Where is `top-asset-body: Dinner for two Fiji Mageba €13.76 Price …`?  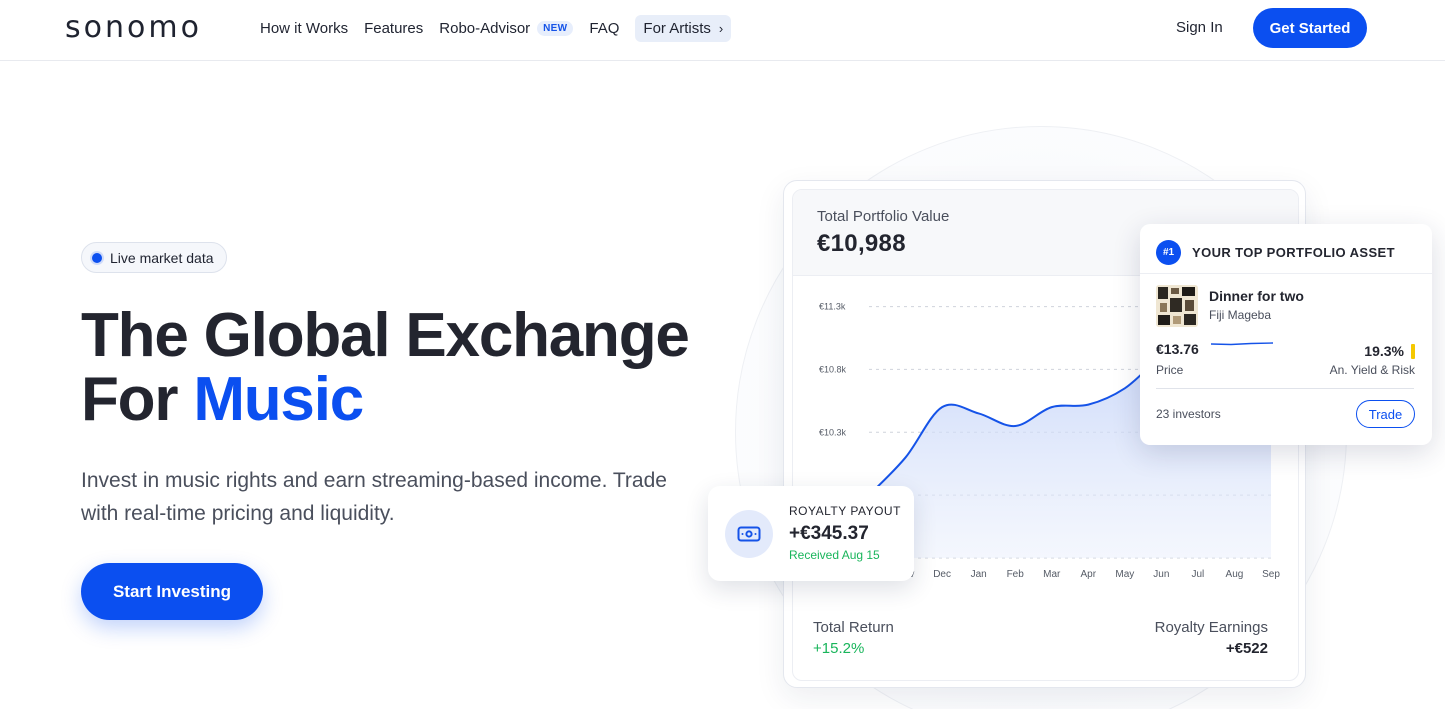
top-asset-body: Dinner for two Fiji Mageba €13.76 Price … is located at coordinates (1286, 355).